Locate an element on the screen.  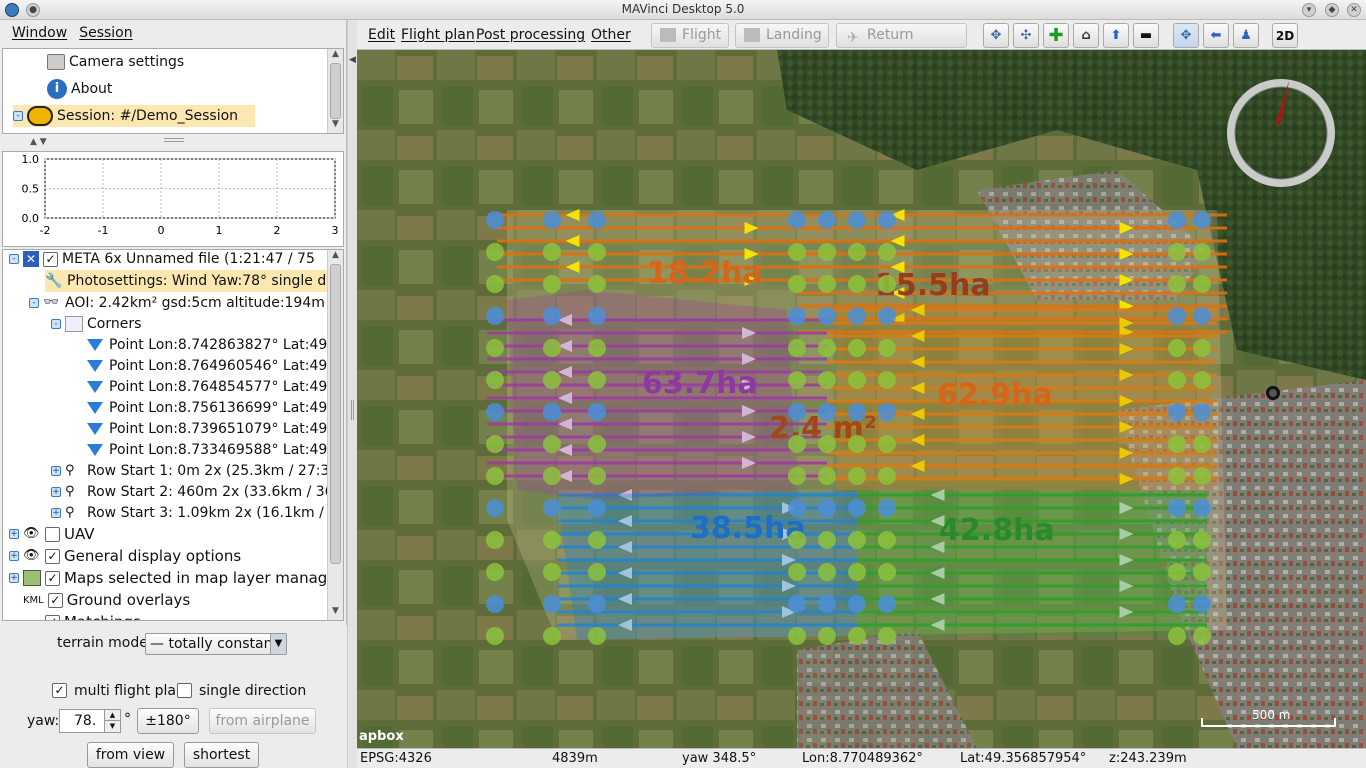
tree-item-session: - Session: #/Demo_Session is located at coordinates (134, 116).